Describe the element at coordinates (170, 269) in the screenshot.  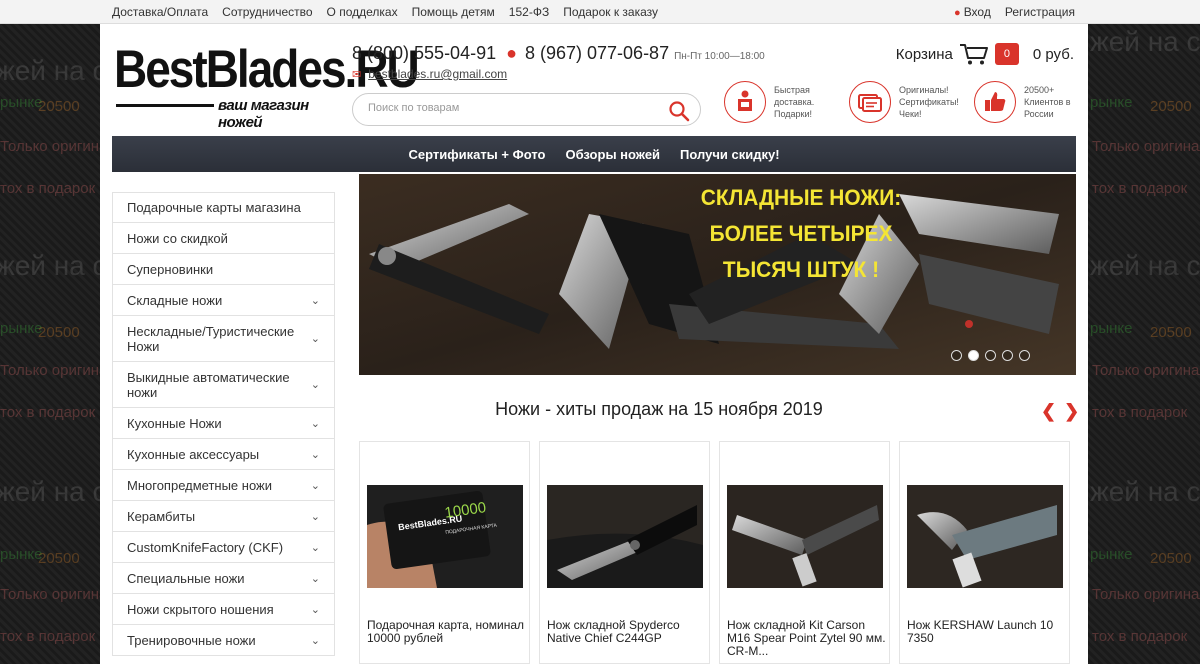
I see `sidebar-item-label: Суперновинки` at that location.